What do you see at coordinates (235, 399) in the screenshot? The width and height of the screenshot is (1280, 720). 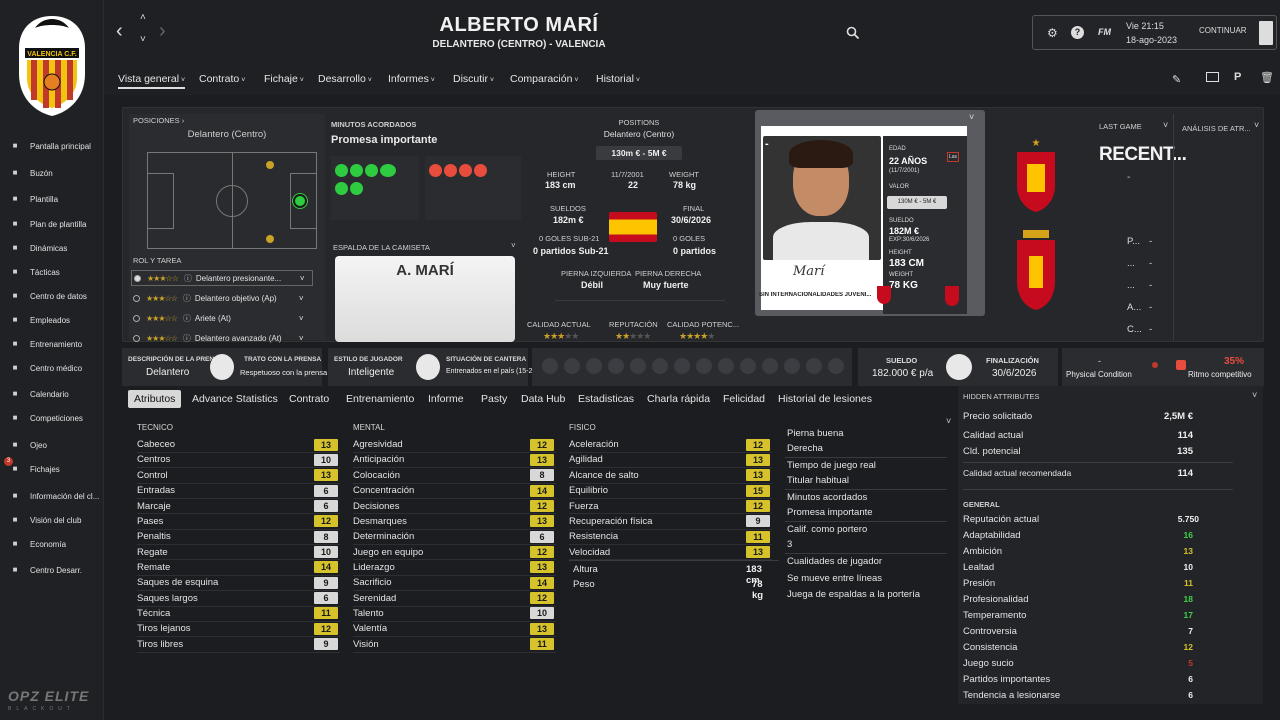 I see `subtab-1: Advance Statistics` at bounding box center [235, 399].